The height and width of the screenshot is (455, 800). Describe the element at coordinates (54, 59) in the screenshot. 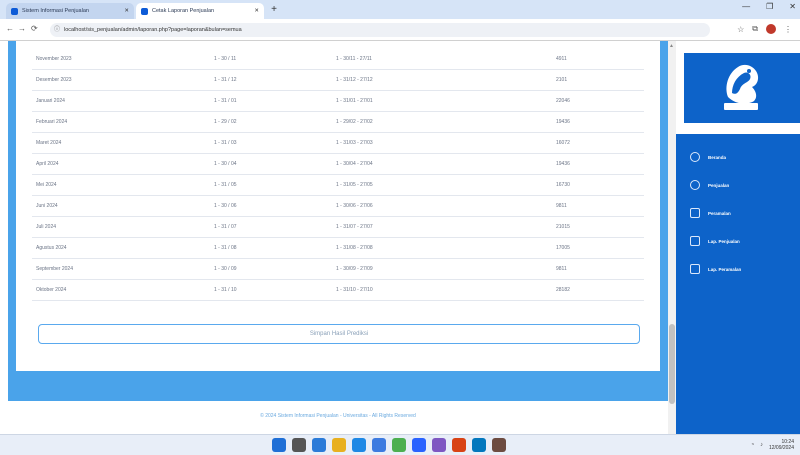

I see `month-cell: November 2023` at that location.